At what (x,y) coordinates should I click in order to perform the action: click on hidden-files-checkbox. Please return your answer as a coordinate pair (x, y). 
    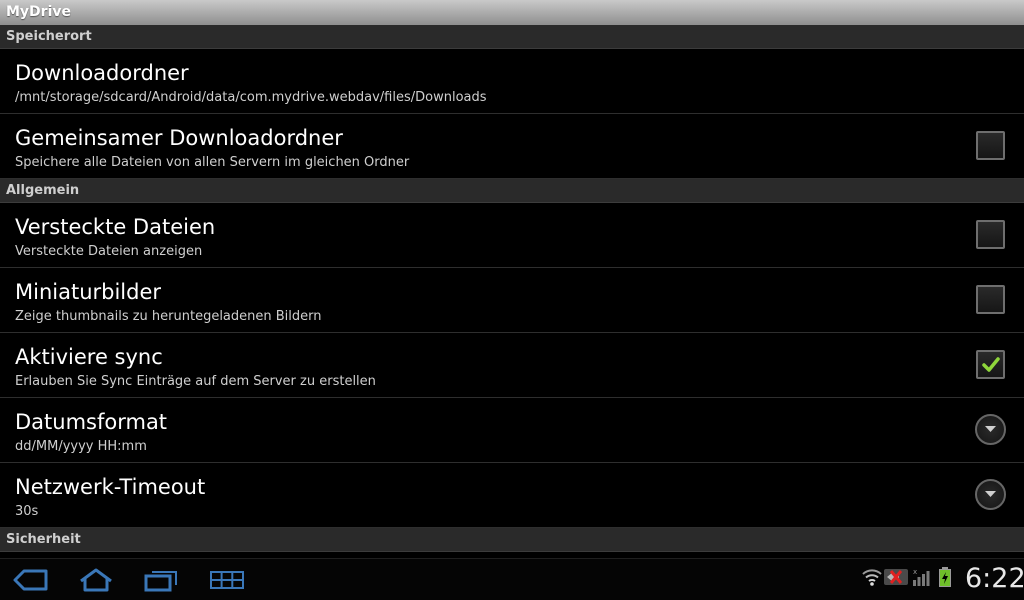
    Looking at the image, I should click on (990, 234).